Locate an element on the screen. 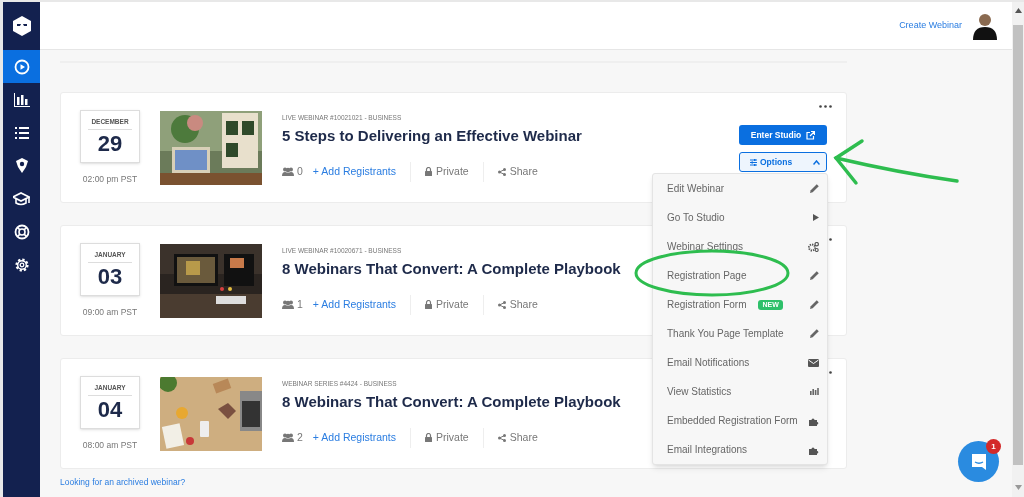 This screenshot has width=1024, height=497. options-button: Options is located at coordinates (783, 162).